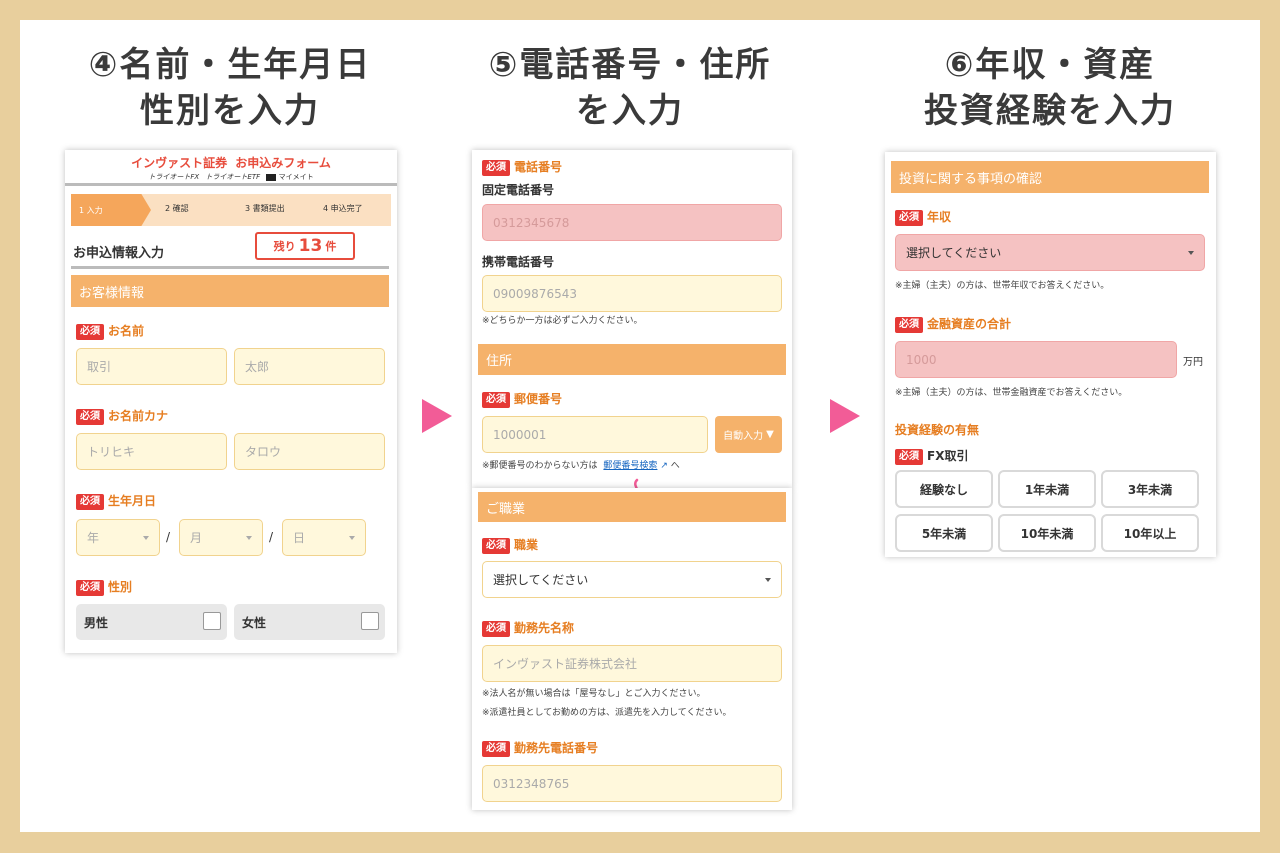 The width and height of the screenshot is (1280, 853). I want to click on section-address: 住所, so click(632, 359).